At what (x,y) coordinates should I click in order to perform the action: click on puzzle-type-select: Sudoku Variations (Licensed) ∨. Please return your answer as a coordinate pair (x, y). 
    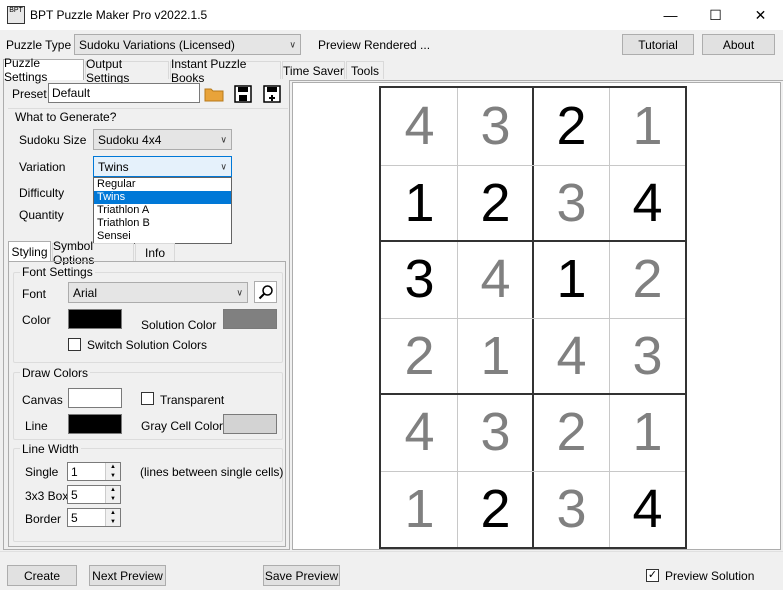
    Looking at the image, I should click on (187, 44).